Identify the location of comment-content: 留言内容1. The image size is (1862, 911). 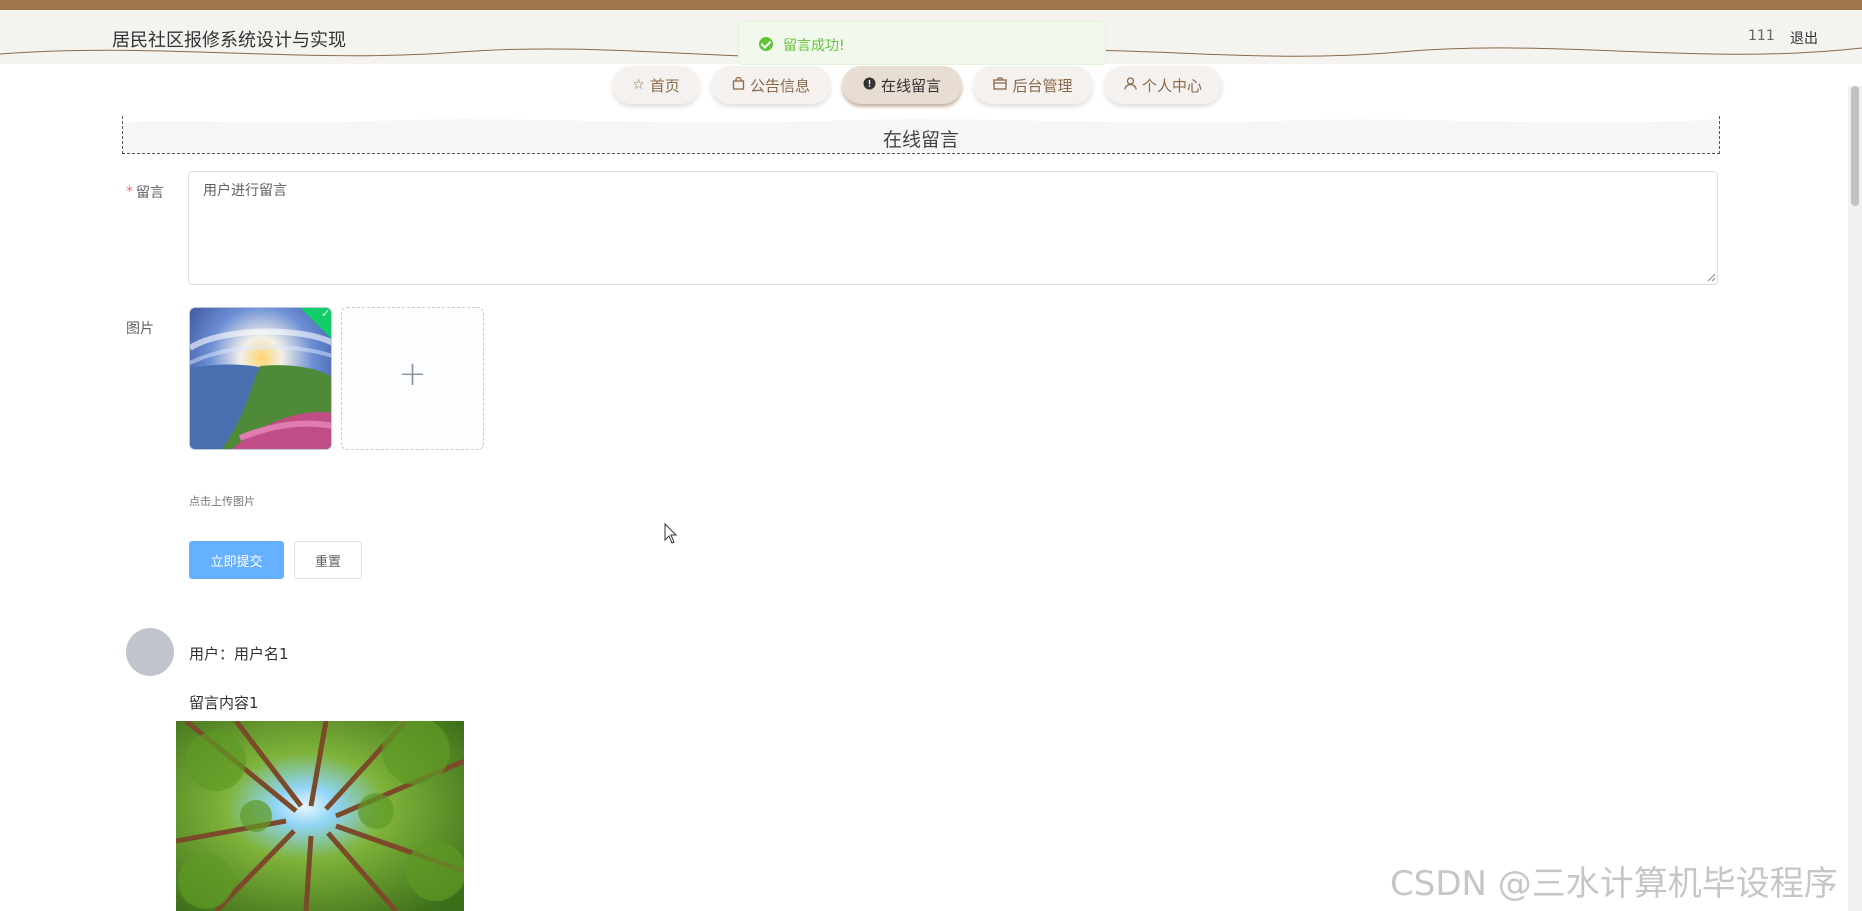
(224, 703).